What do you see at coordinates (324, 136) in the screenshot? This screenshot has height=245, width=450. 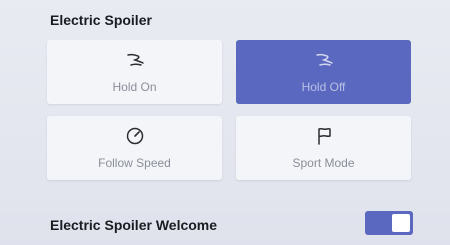 I see `flag-icon` at bounding box center [324, 136].